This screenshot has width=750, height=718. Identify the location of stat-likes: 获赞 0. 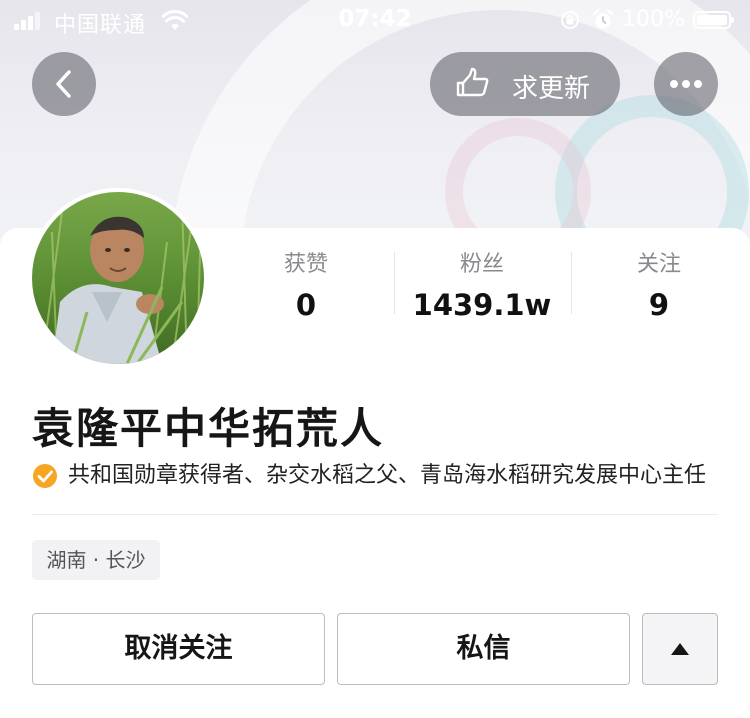
(306, 289).